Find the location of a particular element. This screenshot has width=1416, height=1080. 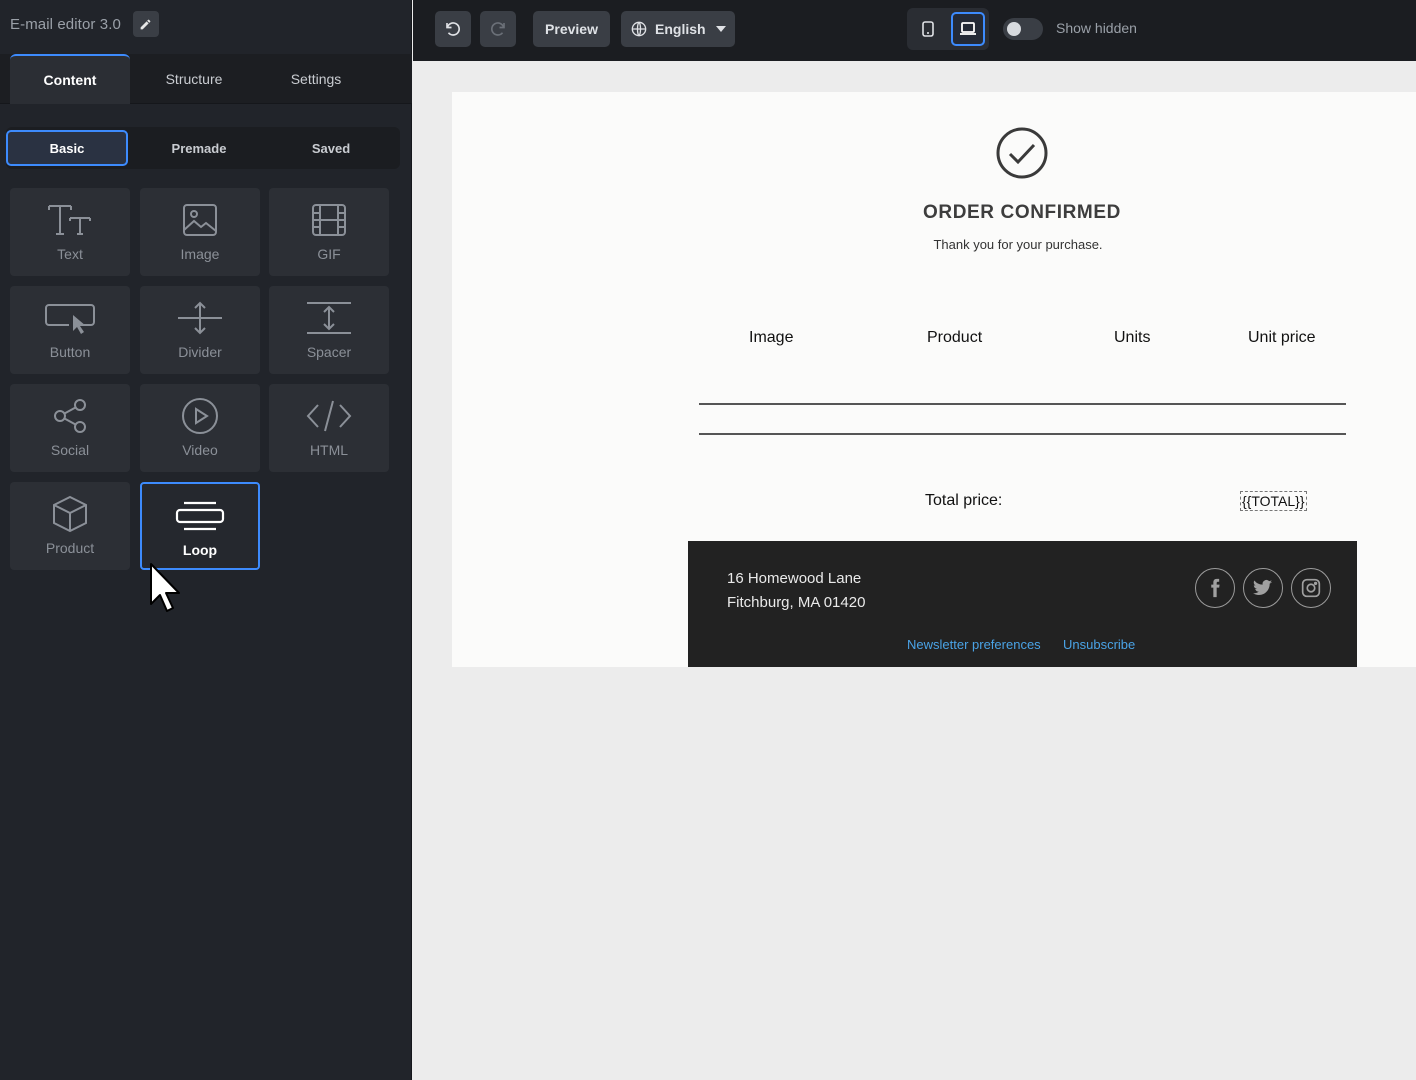

gif-icon is located at coordinates (329, 220).